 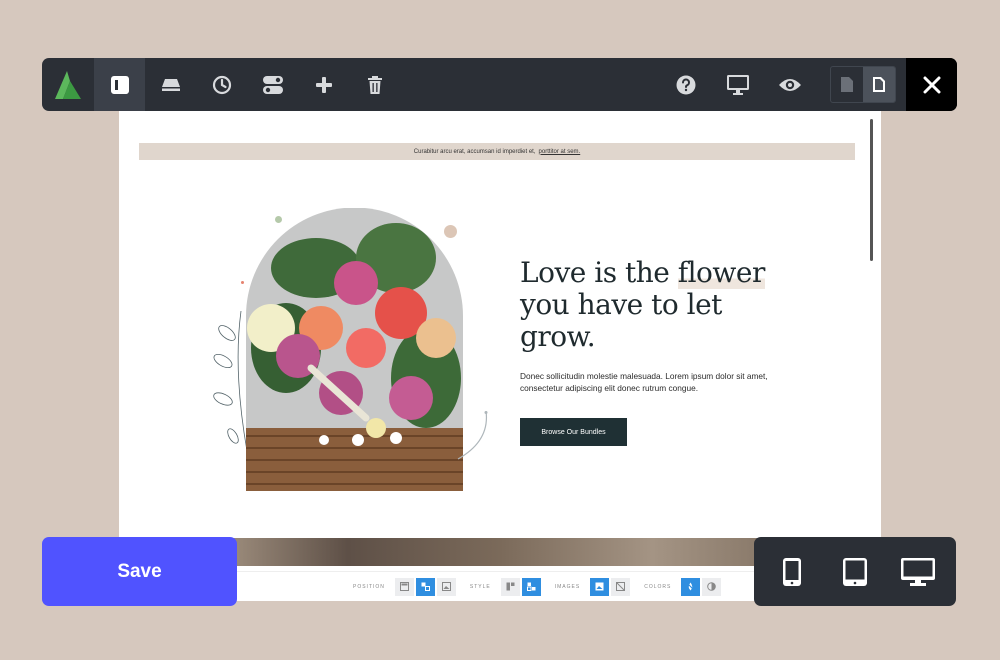 I want to click on help-icon, so click(x=686, y=84).